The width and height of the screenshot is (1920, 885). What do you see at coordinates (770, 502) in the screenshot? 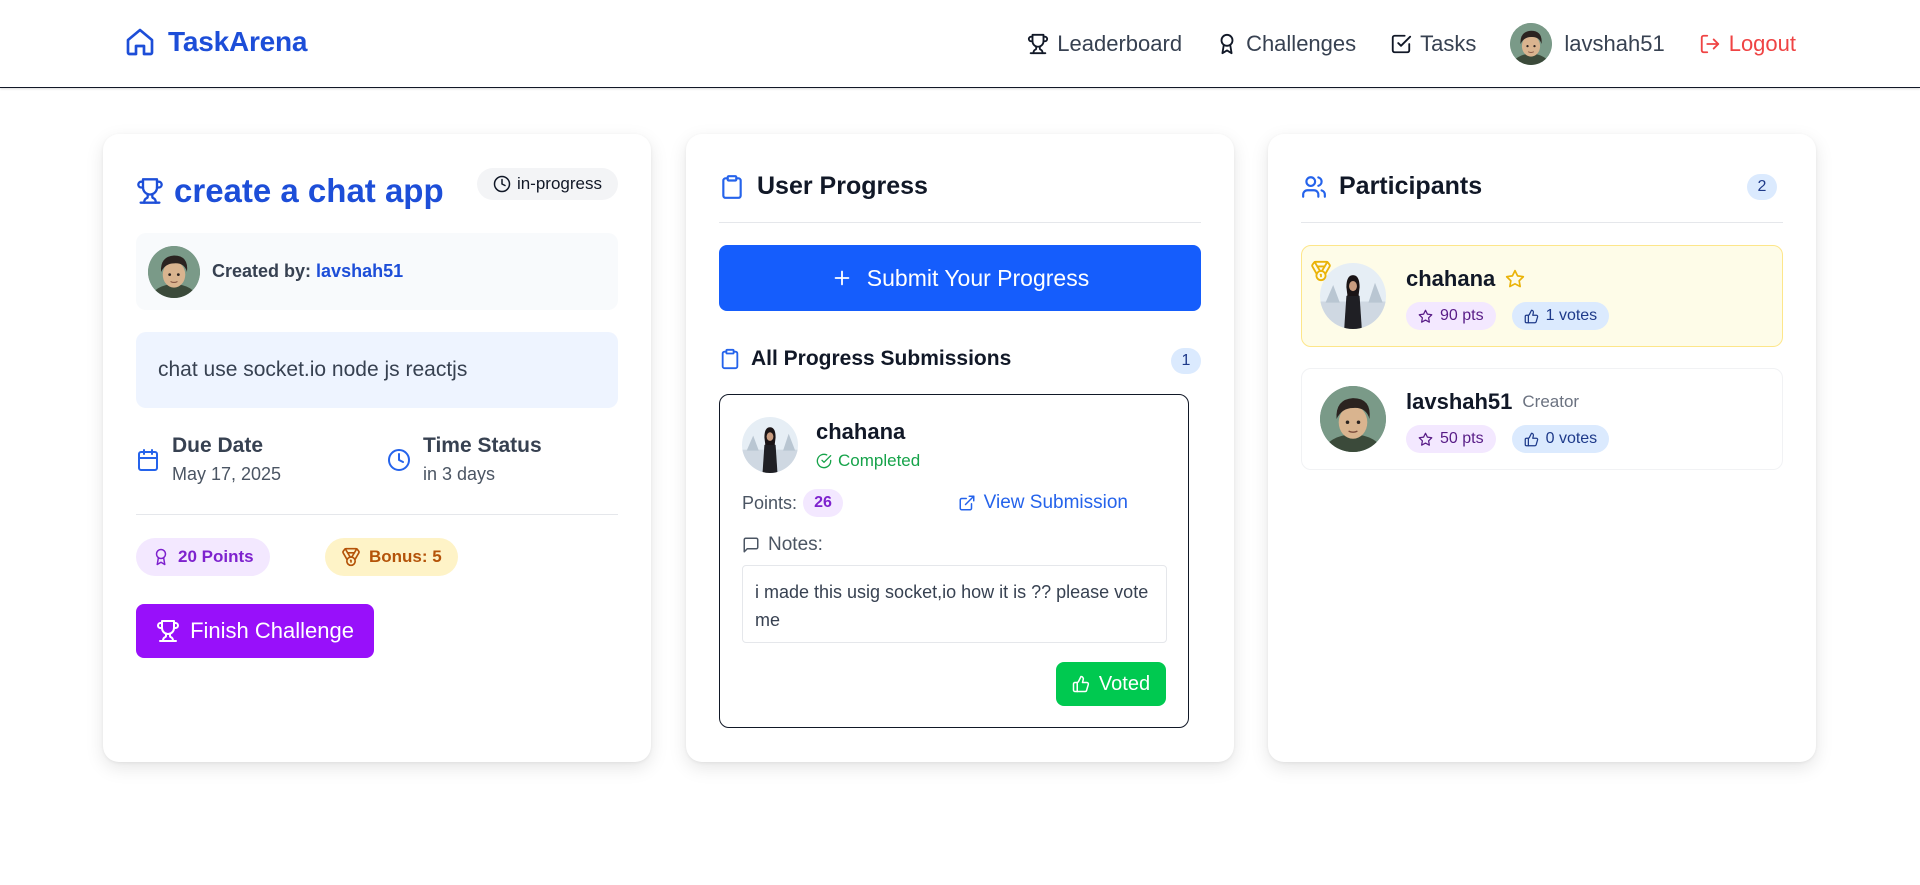
I see `submission-points-label: Points:` at bounding box center [770, 502].